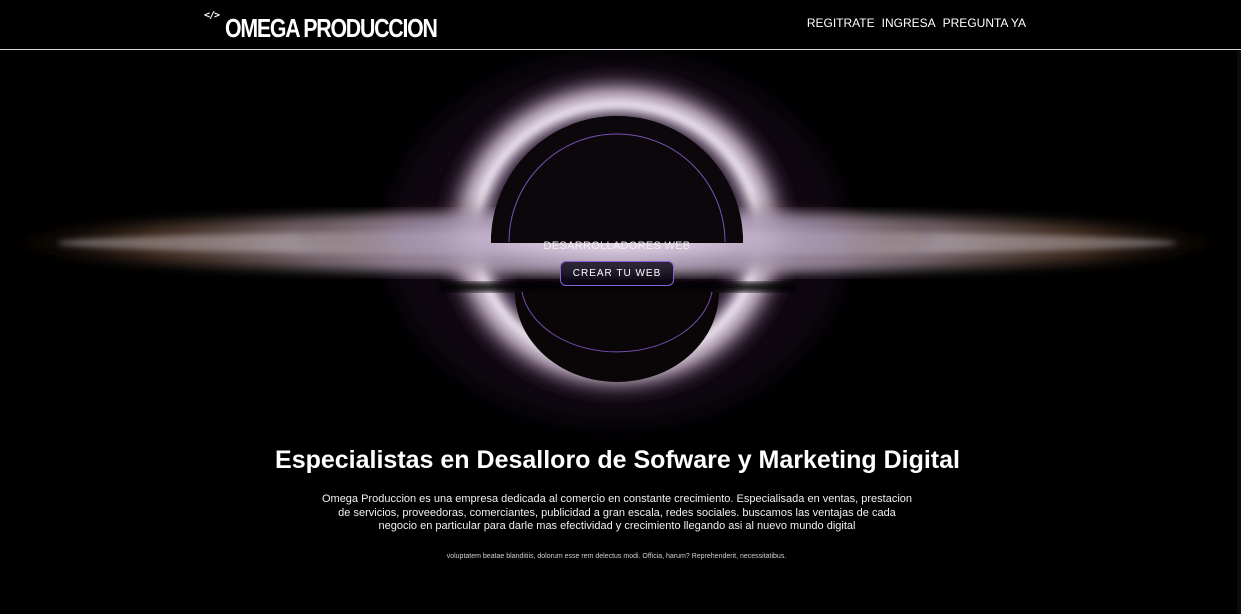  What do you see at coordinates (1239, 332) in the screenshot?
I see `page-scrollbar` at bounding box center [1239, 332].